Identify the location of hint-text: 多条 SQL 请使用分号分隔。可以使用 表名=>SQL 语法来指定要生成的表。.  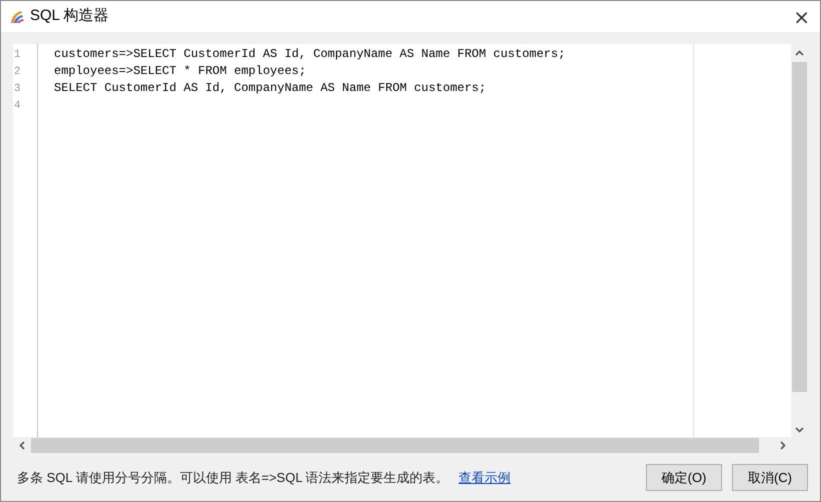
(233, 477).